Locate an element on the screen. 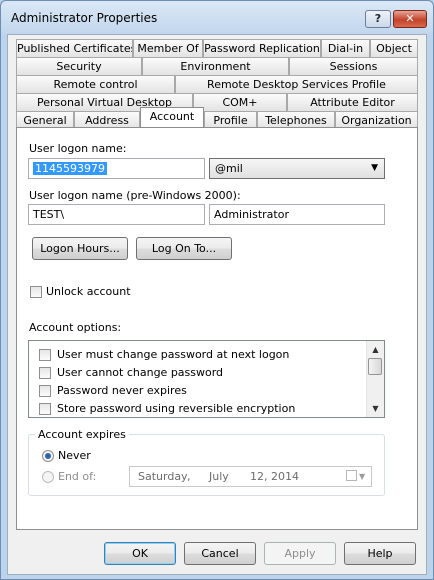 The image size is (434, 580). option-label: User cannot change password is located at coordinates (140, 372).